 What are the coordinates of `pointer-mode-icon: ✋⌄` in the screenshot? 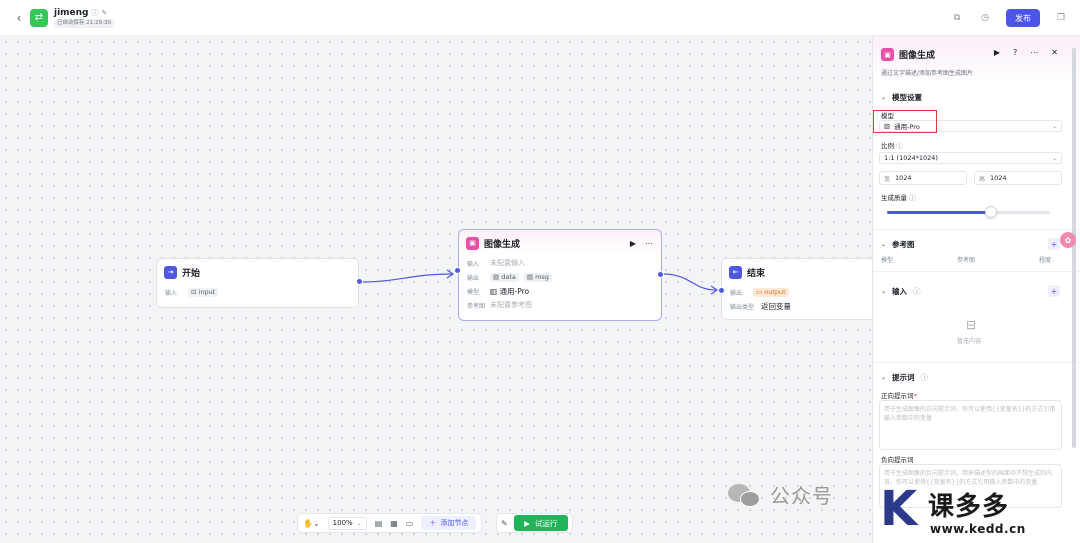 It's located at (311, 523).